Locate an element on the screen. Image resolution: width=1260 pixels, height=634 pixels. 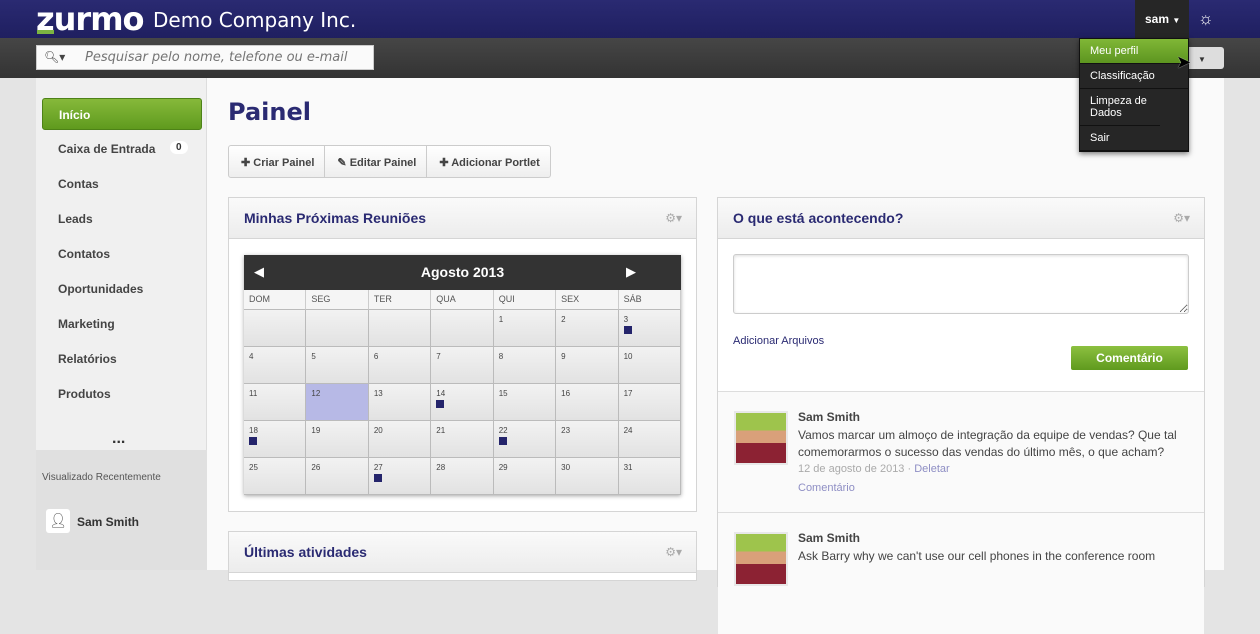
comment-link: Comentário is located at coordinates (826, 488).